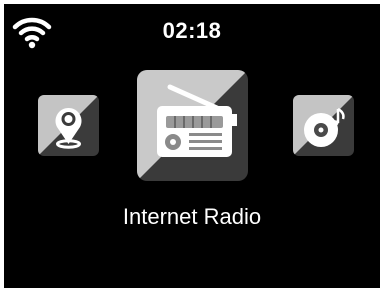  What do you see at coordinates (192, 216) in the screenshot?
I see `selected-item-label: Internet Radio` at bounding box center [192, 216].